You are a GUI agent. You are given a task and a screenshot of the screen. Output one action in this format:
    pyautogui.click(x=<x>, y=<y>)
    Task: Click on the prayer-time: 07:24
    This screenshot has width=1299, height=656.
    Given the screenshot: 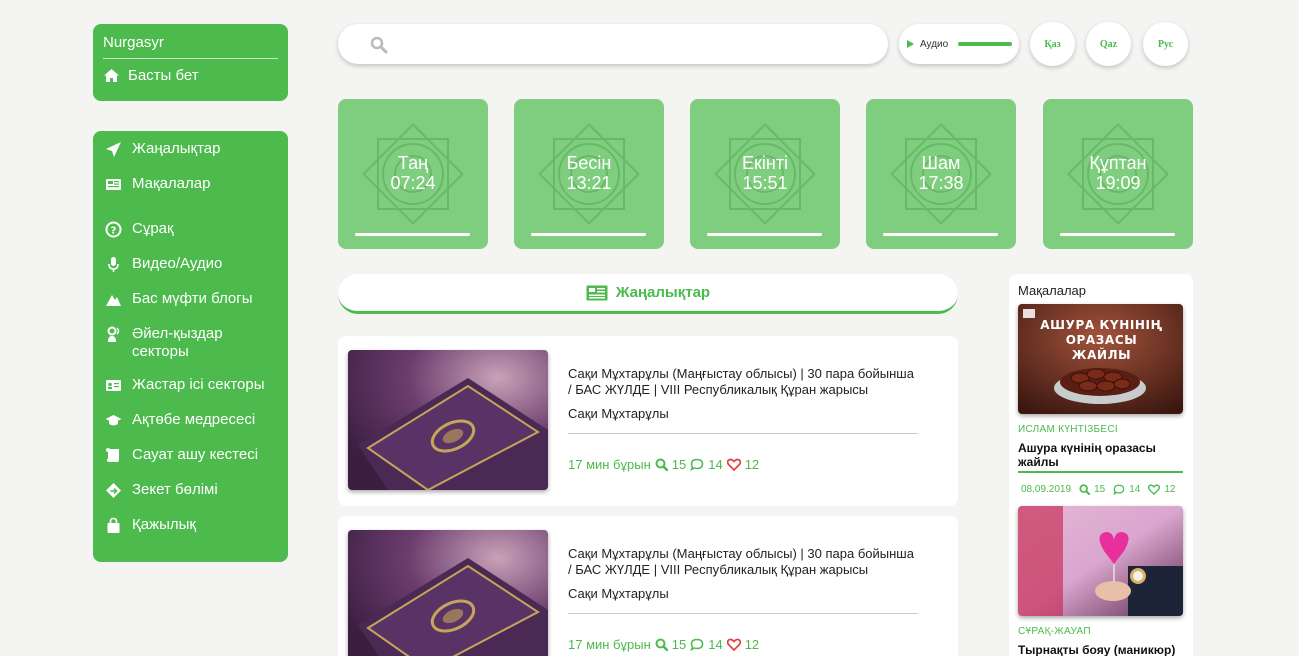 What is the action you would take?
    pyautogui.click(x=413, y=183)
    